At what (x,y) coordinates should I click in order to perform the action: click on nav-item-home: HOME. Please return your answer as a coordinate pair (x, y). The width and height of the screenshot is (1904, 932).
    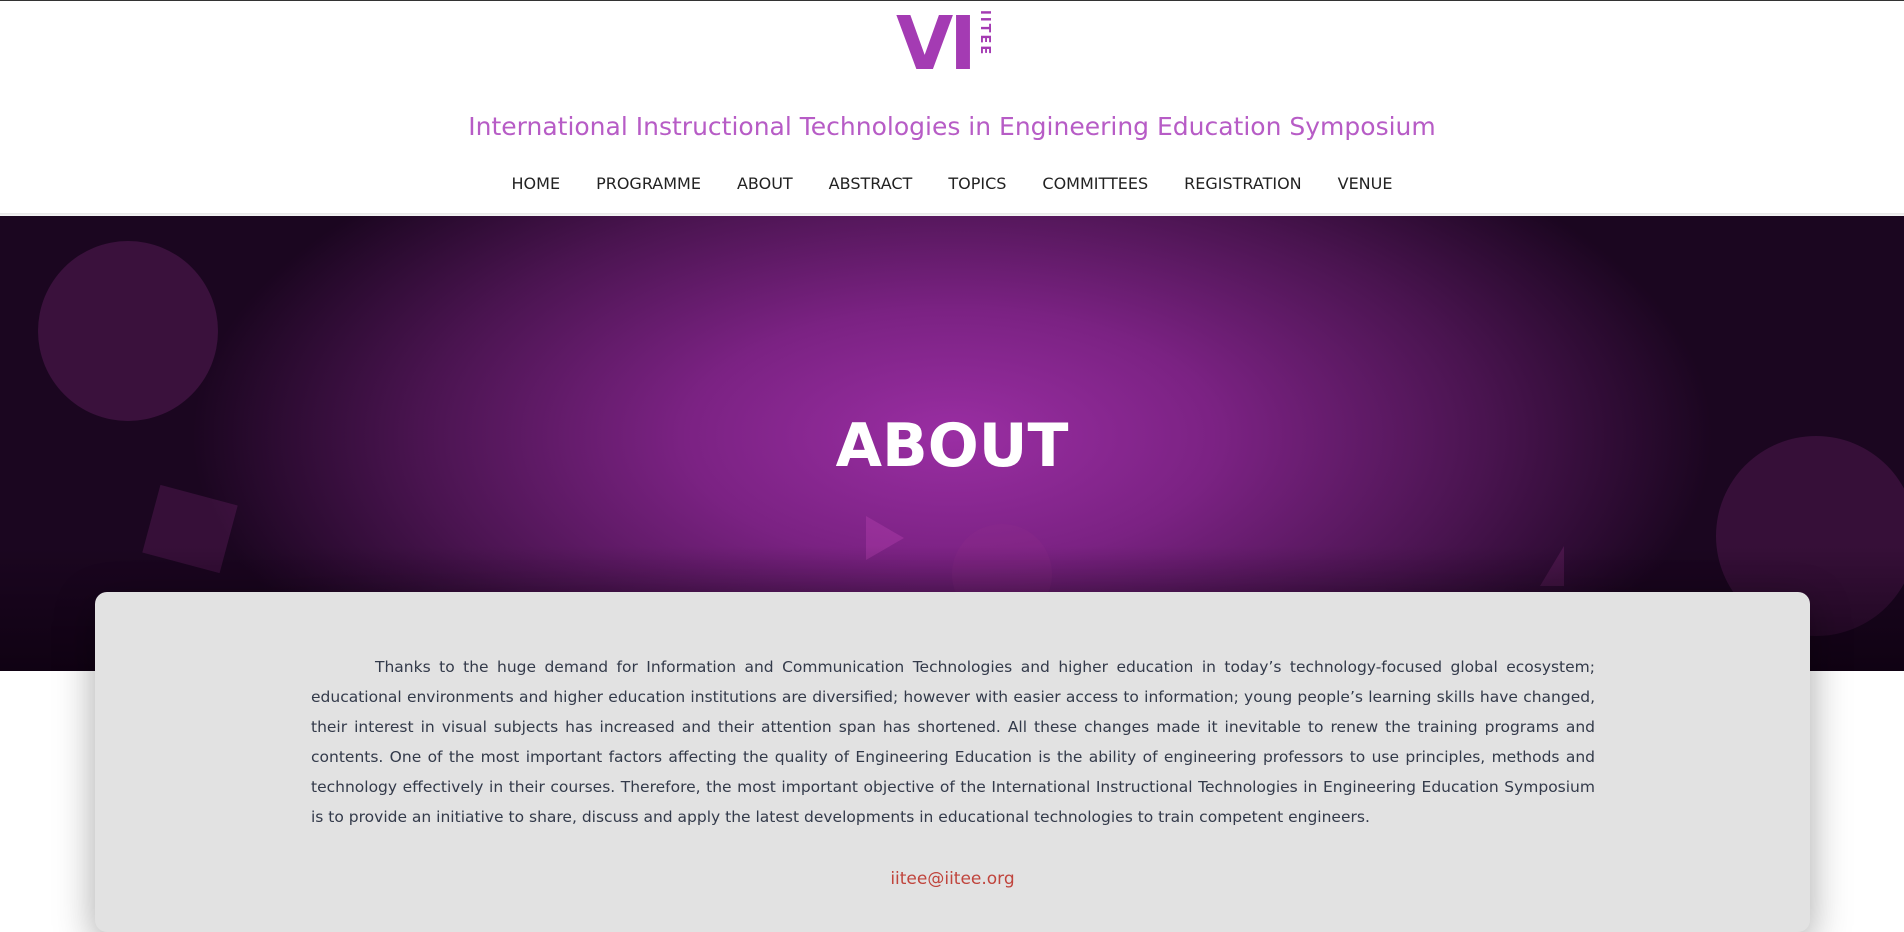
    Looking at the image, I should click on (536, 184).